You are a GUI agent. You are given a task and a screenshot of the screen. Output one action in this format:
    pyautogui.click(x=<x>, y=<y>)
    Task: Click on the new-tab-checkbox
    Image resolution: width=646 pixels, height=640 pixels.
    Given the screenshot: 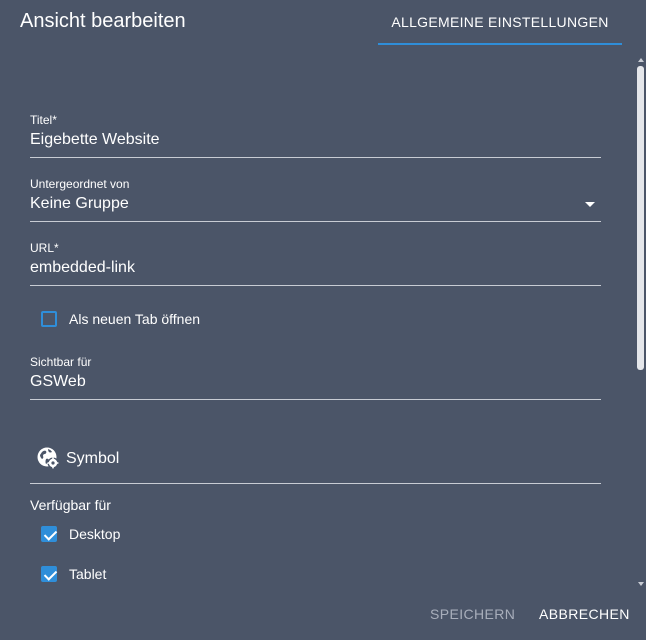 What is the action you would take?
    pyautogui.click(x=49, y=319)
    